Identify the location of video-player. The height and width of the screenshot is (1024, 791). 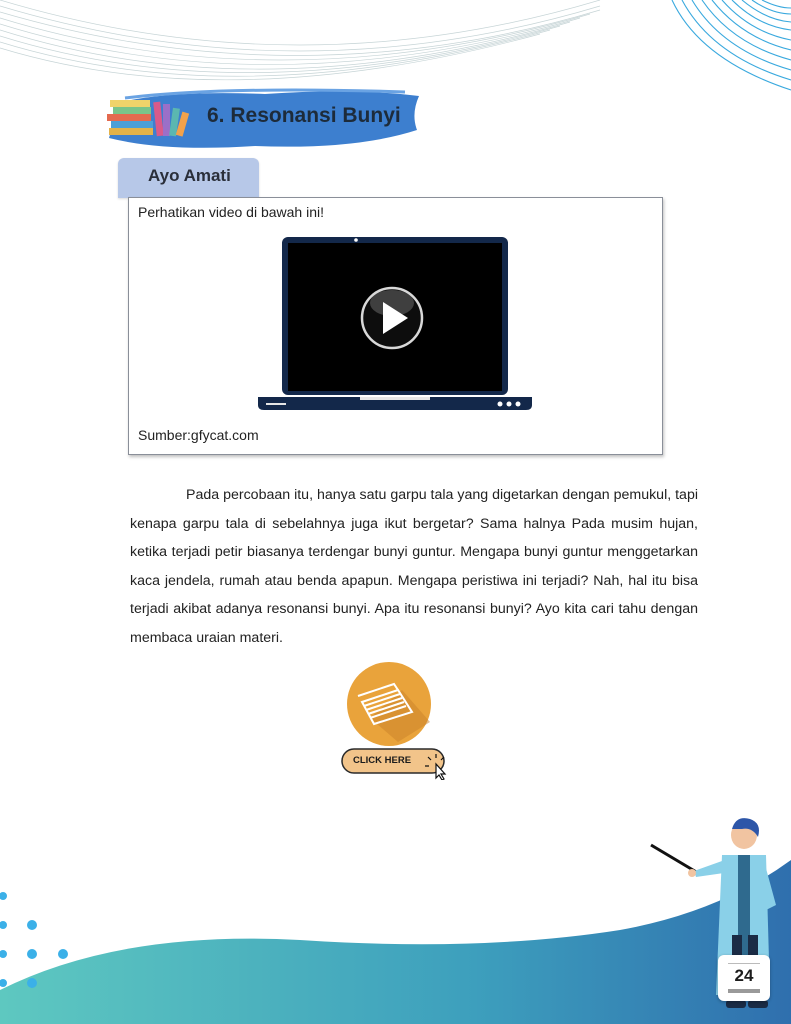
(395, 323).